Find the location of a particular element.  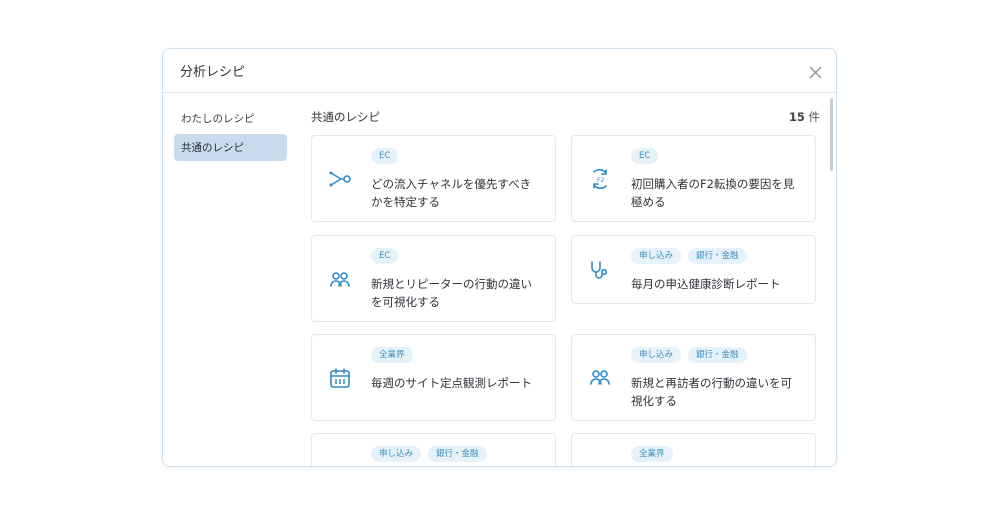

recipe-card: EC 新規とリピーターの行動の違いを可視化する is located at coordinates (433, 278).